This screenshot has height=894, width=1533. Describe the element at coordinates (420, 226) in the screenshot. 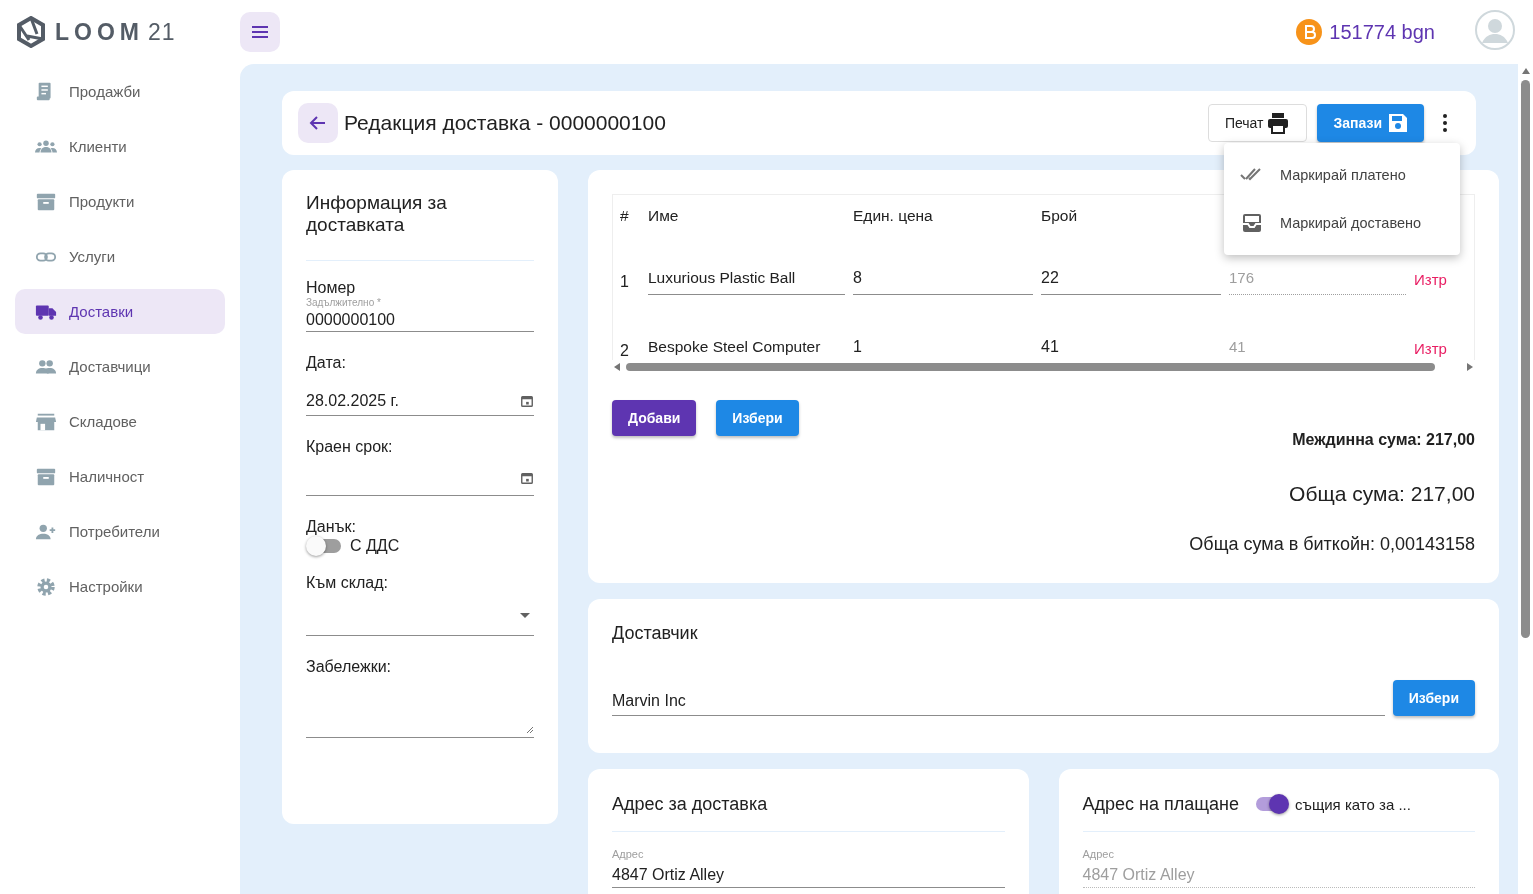

I see `card-title: Информация за доставката` at that location.